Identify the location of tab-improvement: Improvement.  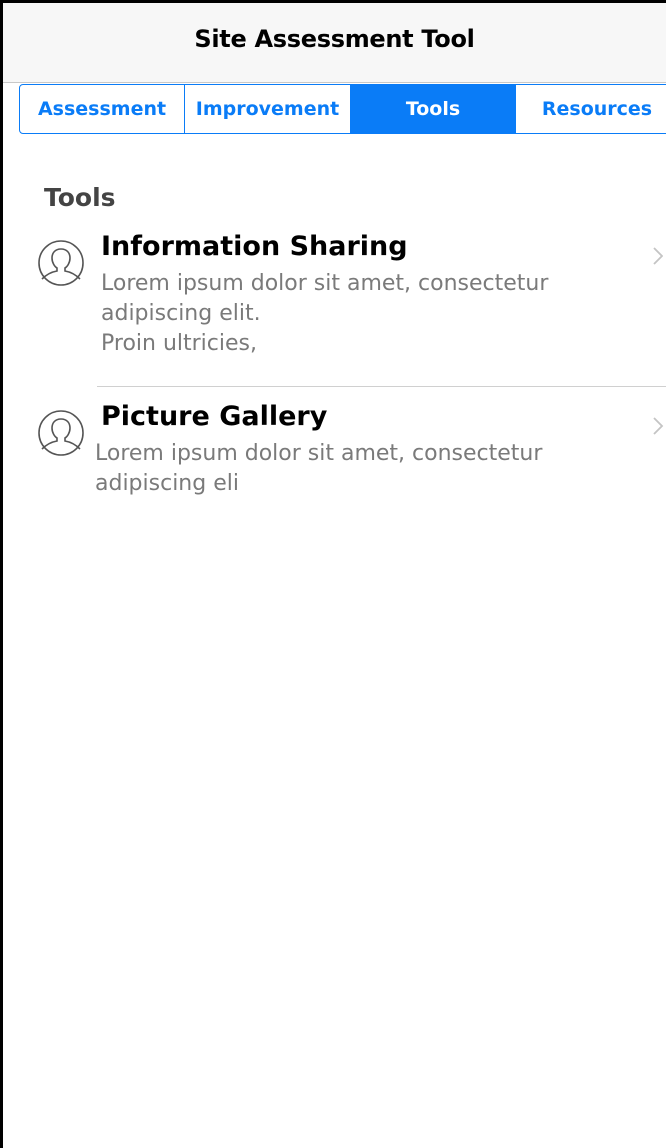
(268, 109).